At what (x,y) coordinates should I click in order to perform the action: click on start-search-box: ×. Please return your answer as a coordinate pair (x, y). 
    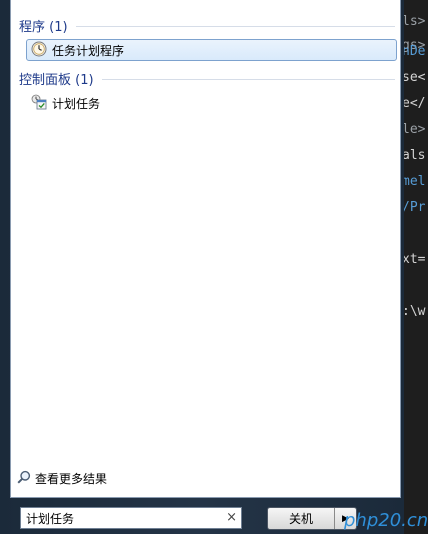
    Looking at the image, I should click on (131, 518).